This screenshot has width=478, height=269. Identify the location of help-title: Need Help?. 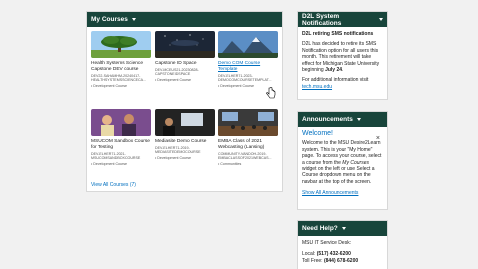
(320, 228).